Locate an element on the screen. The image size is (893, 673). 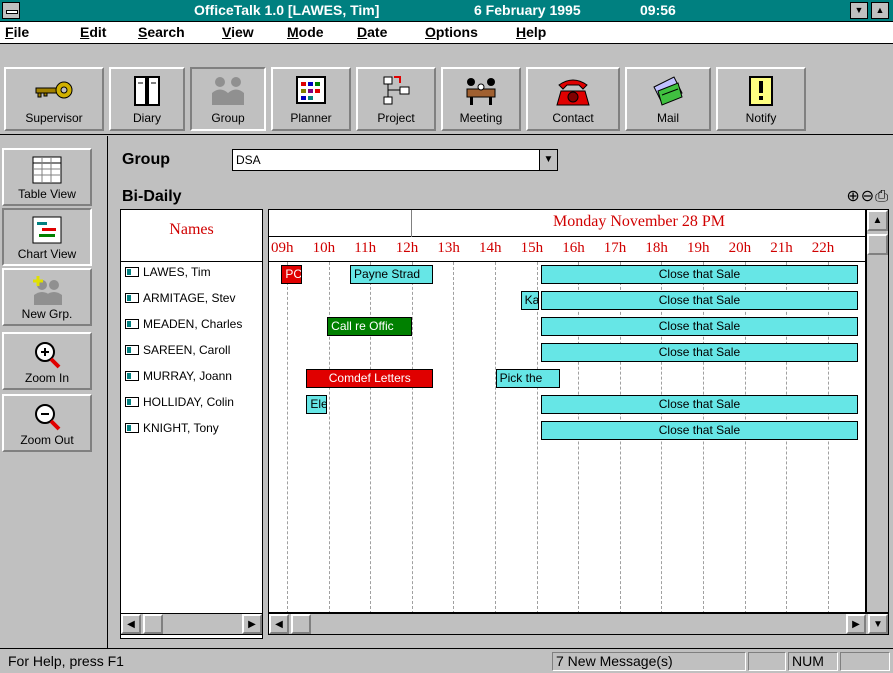
person-name: SAREEN, Caroll is located at coordinates (187, 350).